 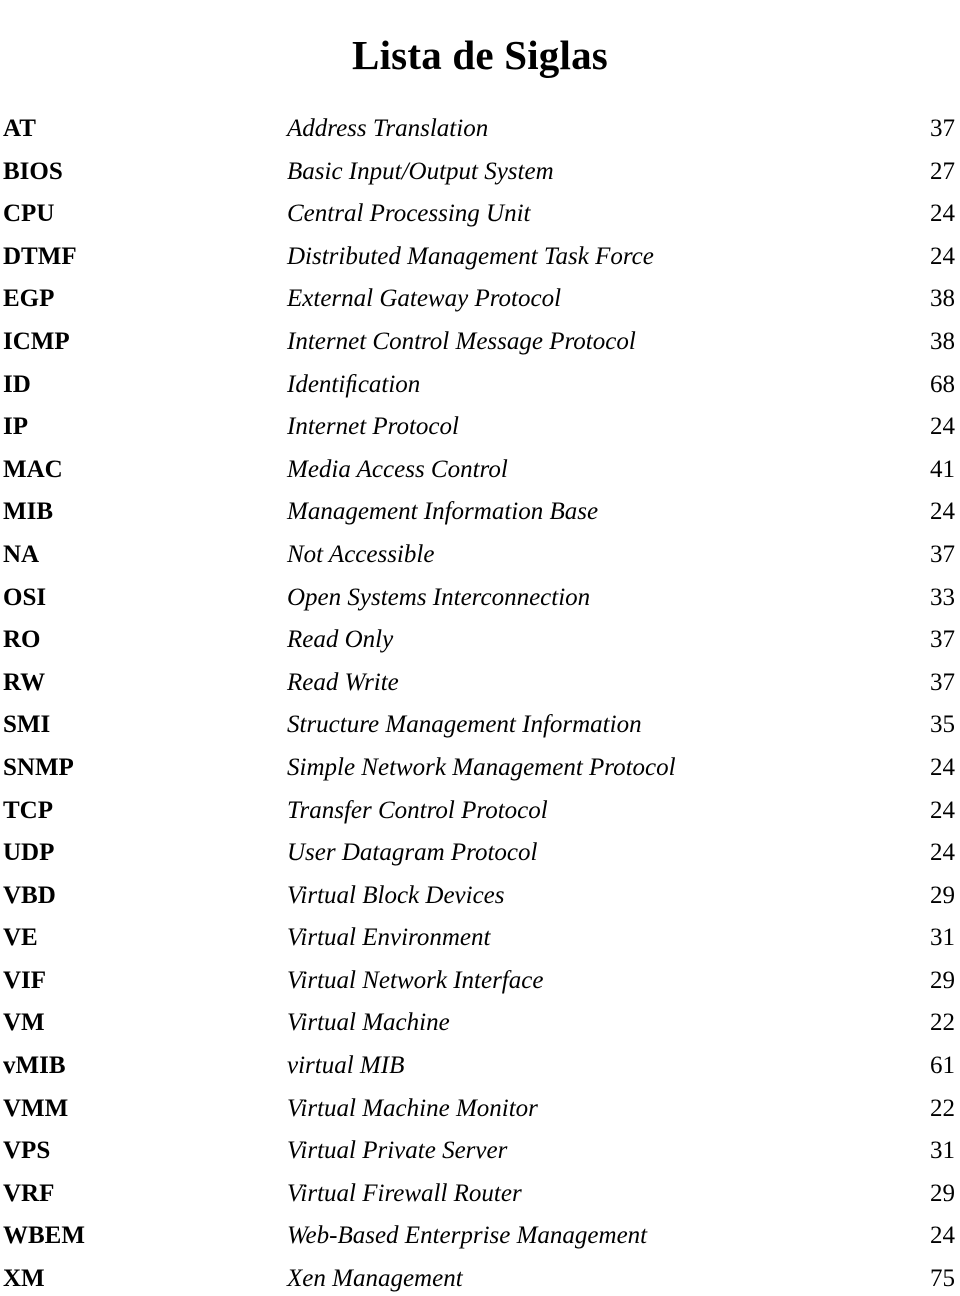 I want to click on acronym-row: EGP External Gateway Protocol 38, so click(x=480, y=305).